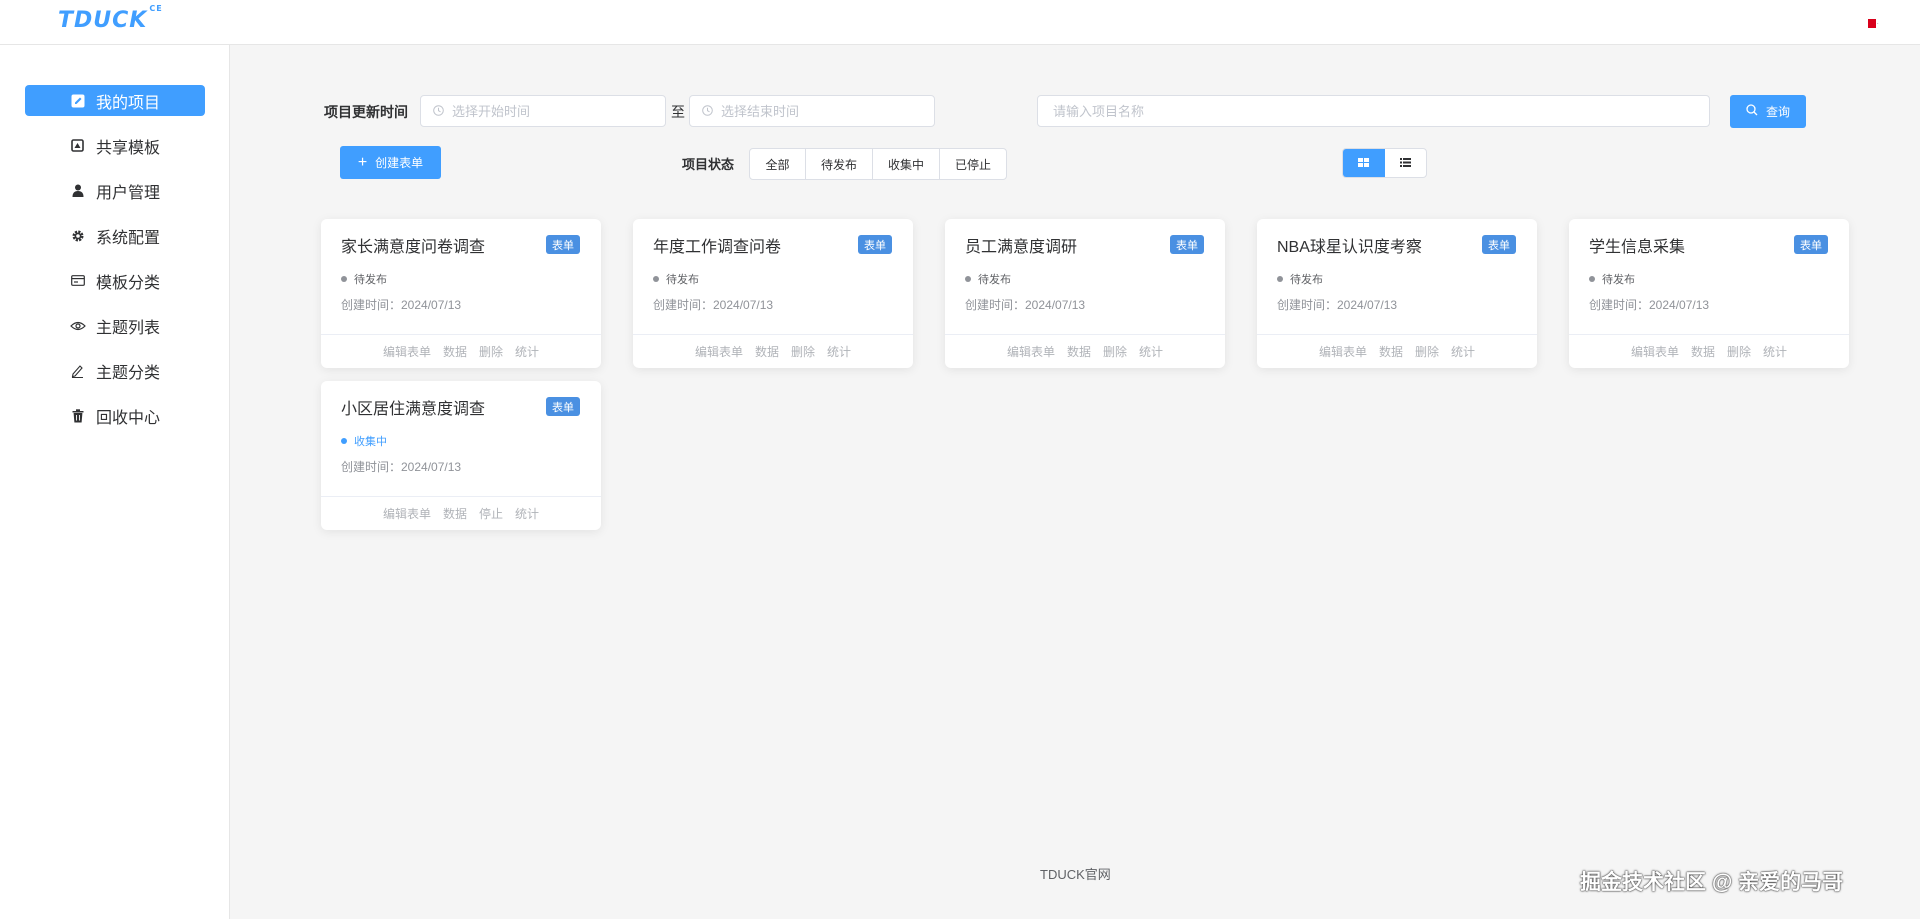 Image resolution: width=1920 pixels, height=919 pixels. Describe the element at coordinates (364, 441) in the screenshot. I see `card-status: 收集中` at that location.